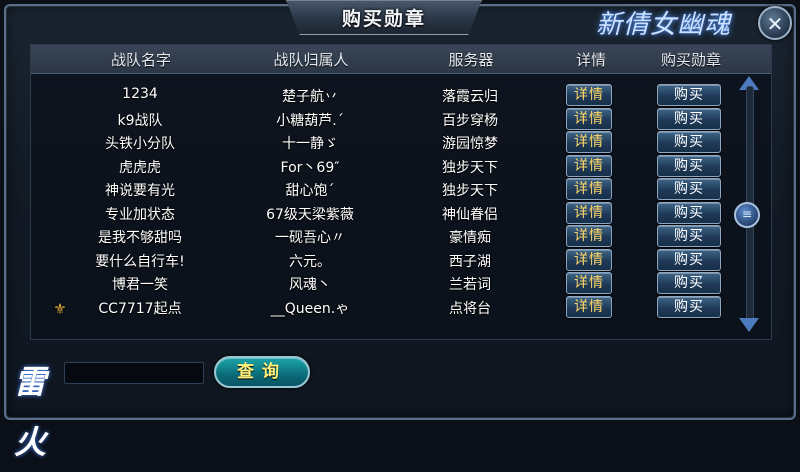  I want to click on window-title: 购买勋章, so click(383, 18).